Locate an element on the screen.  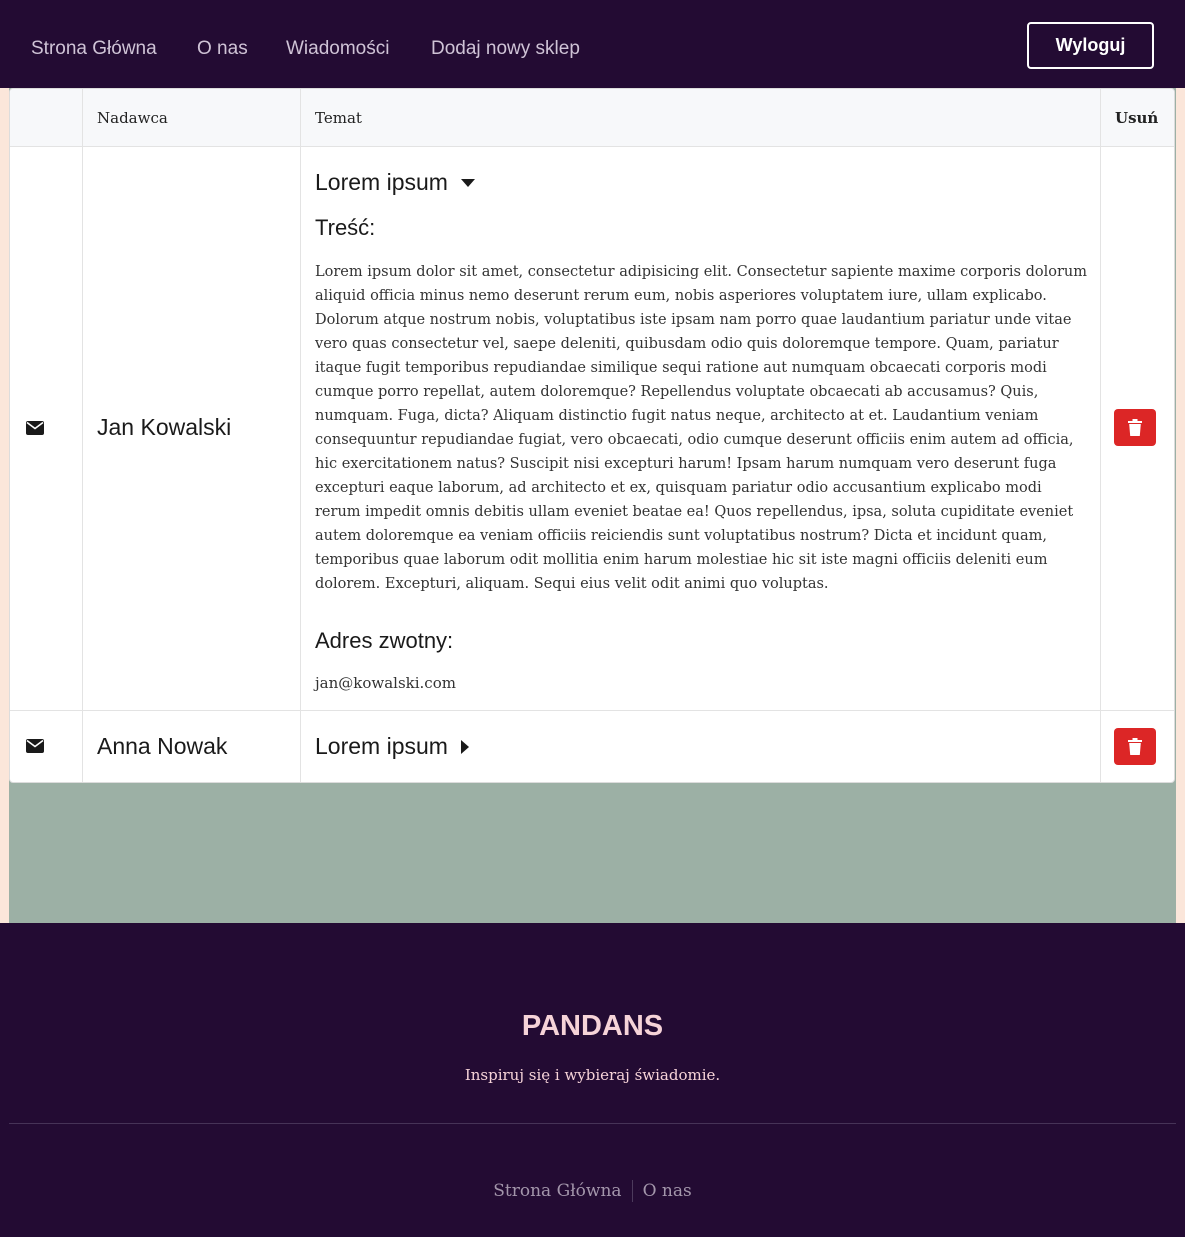
header-delete: Usuń is located at coordinates (1137, 118).